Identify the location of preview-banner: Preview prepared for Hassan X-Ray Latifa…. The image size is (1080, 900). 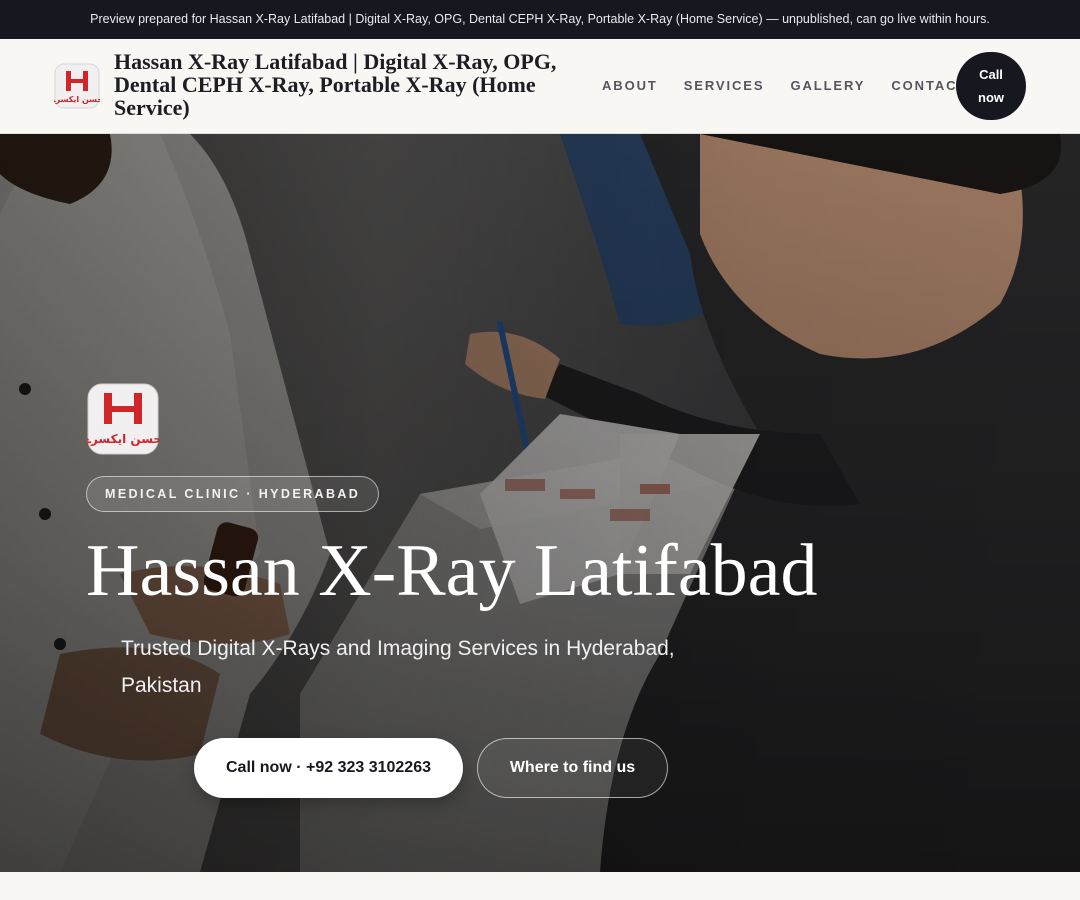
(540, 19).